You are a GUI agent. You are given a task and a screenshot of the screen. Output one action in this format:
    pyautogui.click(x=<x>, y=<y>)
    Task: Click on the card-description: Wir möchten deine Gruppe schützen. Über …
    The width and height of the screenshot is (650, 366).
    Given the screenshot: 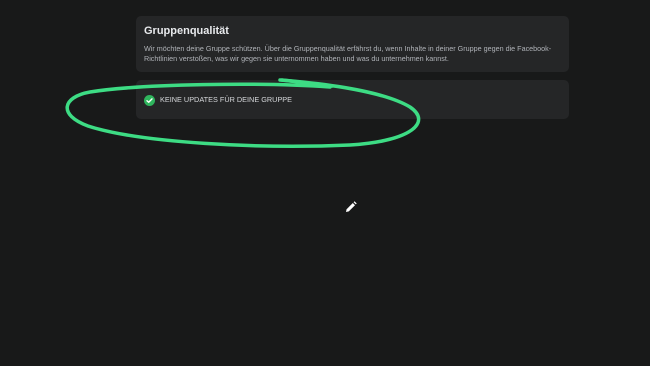 What is the action you would take?
    pyautogui.click(x=348, y=53)
    